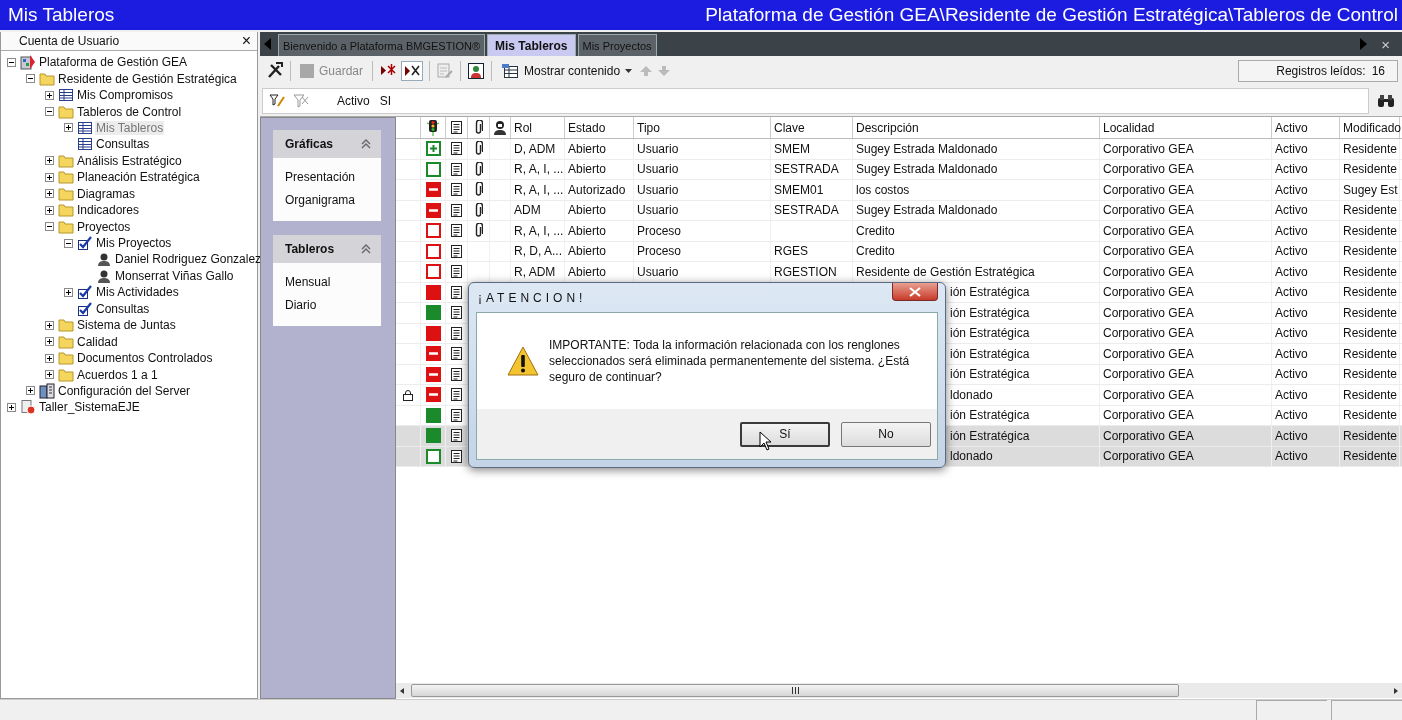  Describe the element at coordinates (805, 271) in the screenshot. I see `table-cell: RGESTION` at that location.